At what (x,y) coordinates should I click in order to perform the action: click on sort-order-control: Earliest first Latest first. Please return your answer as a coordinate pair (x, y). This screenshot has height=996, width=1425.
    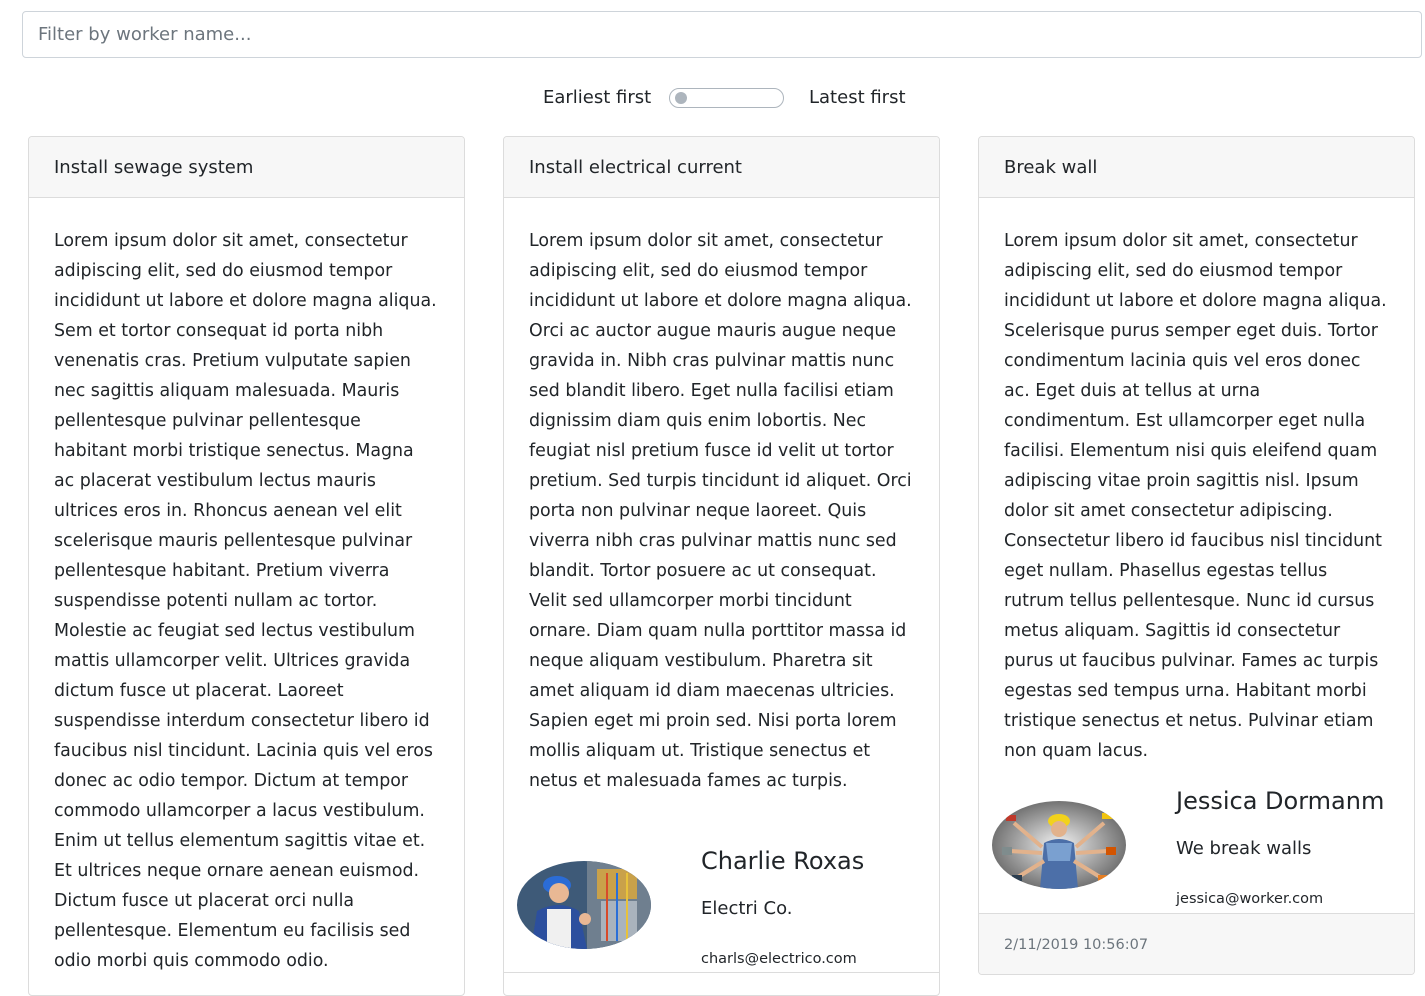
    Looking at the image, I should click on (712, 99).